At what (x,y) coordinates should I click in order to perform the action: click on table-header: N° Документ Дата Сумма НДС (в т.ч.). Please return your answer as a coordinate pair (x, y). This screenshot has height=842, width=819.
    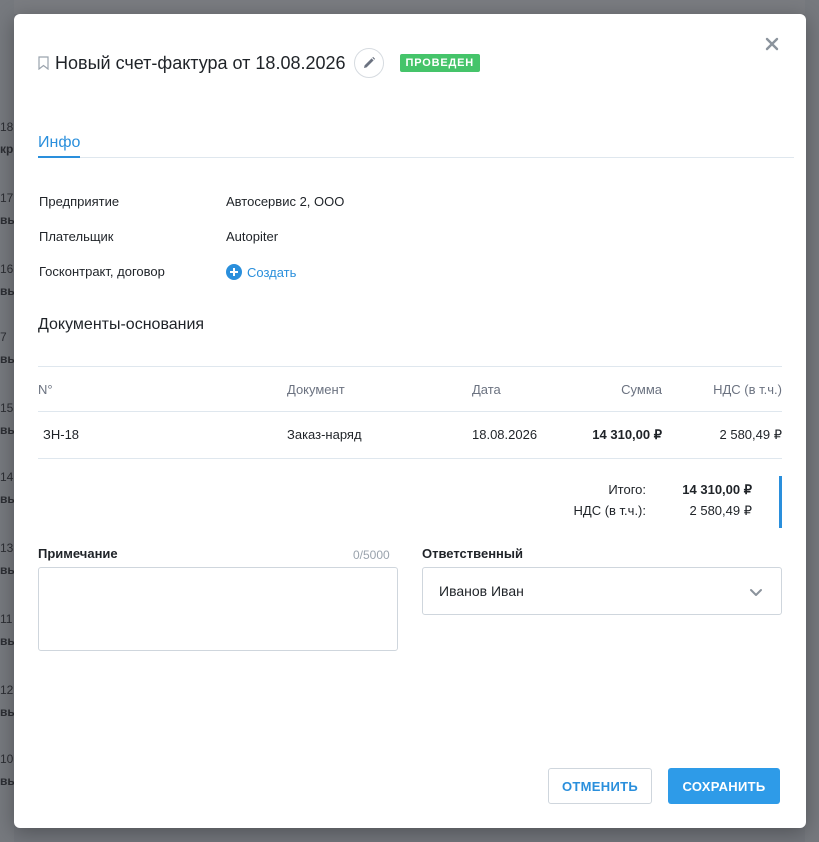
    Looking at the image, I should click on (410, 389).